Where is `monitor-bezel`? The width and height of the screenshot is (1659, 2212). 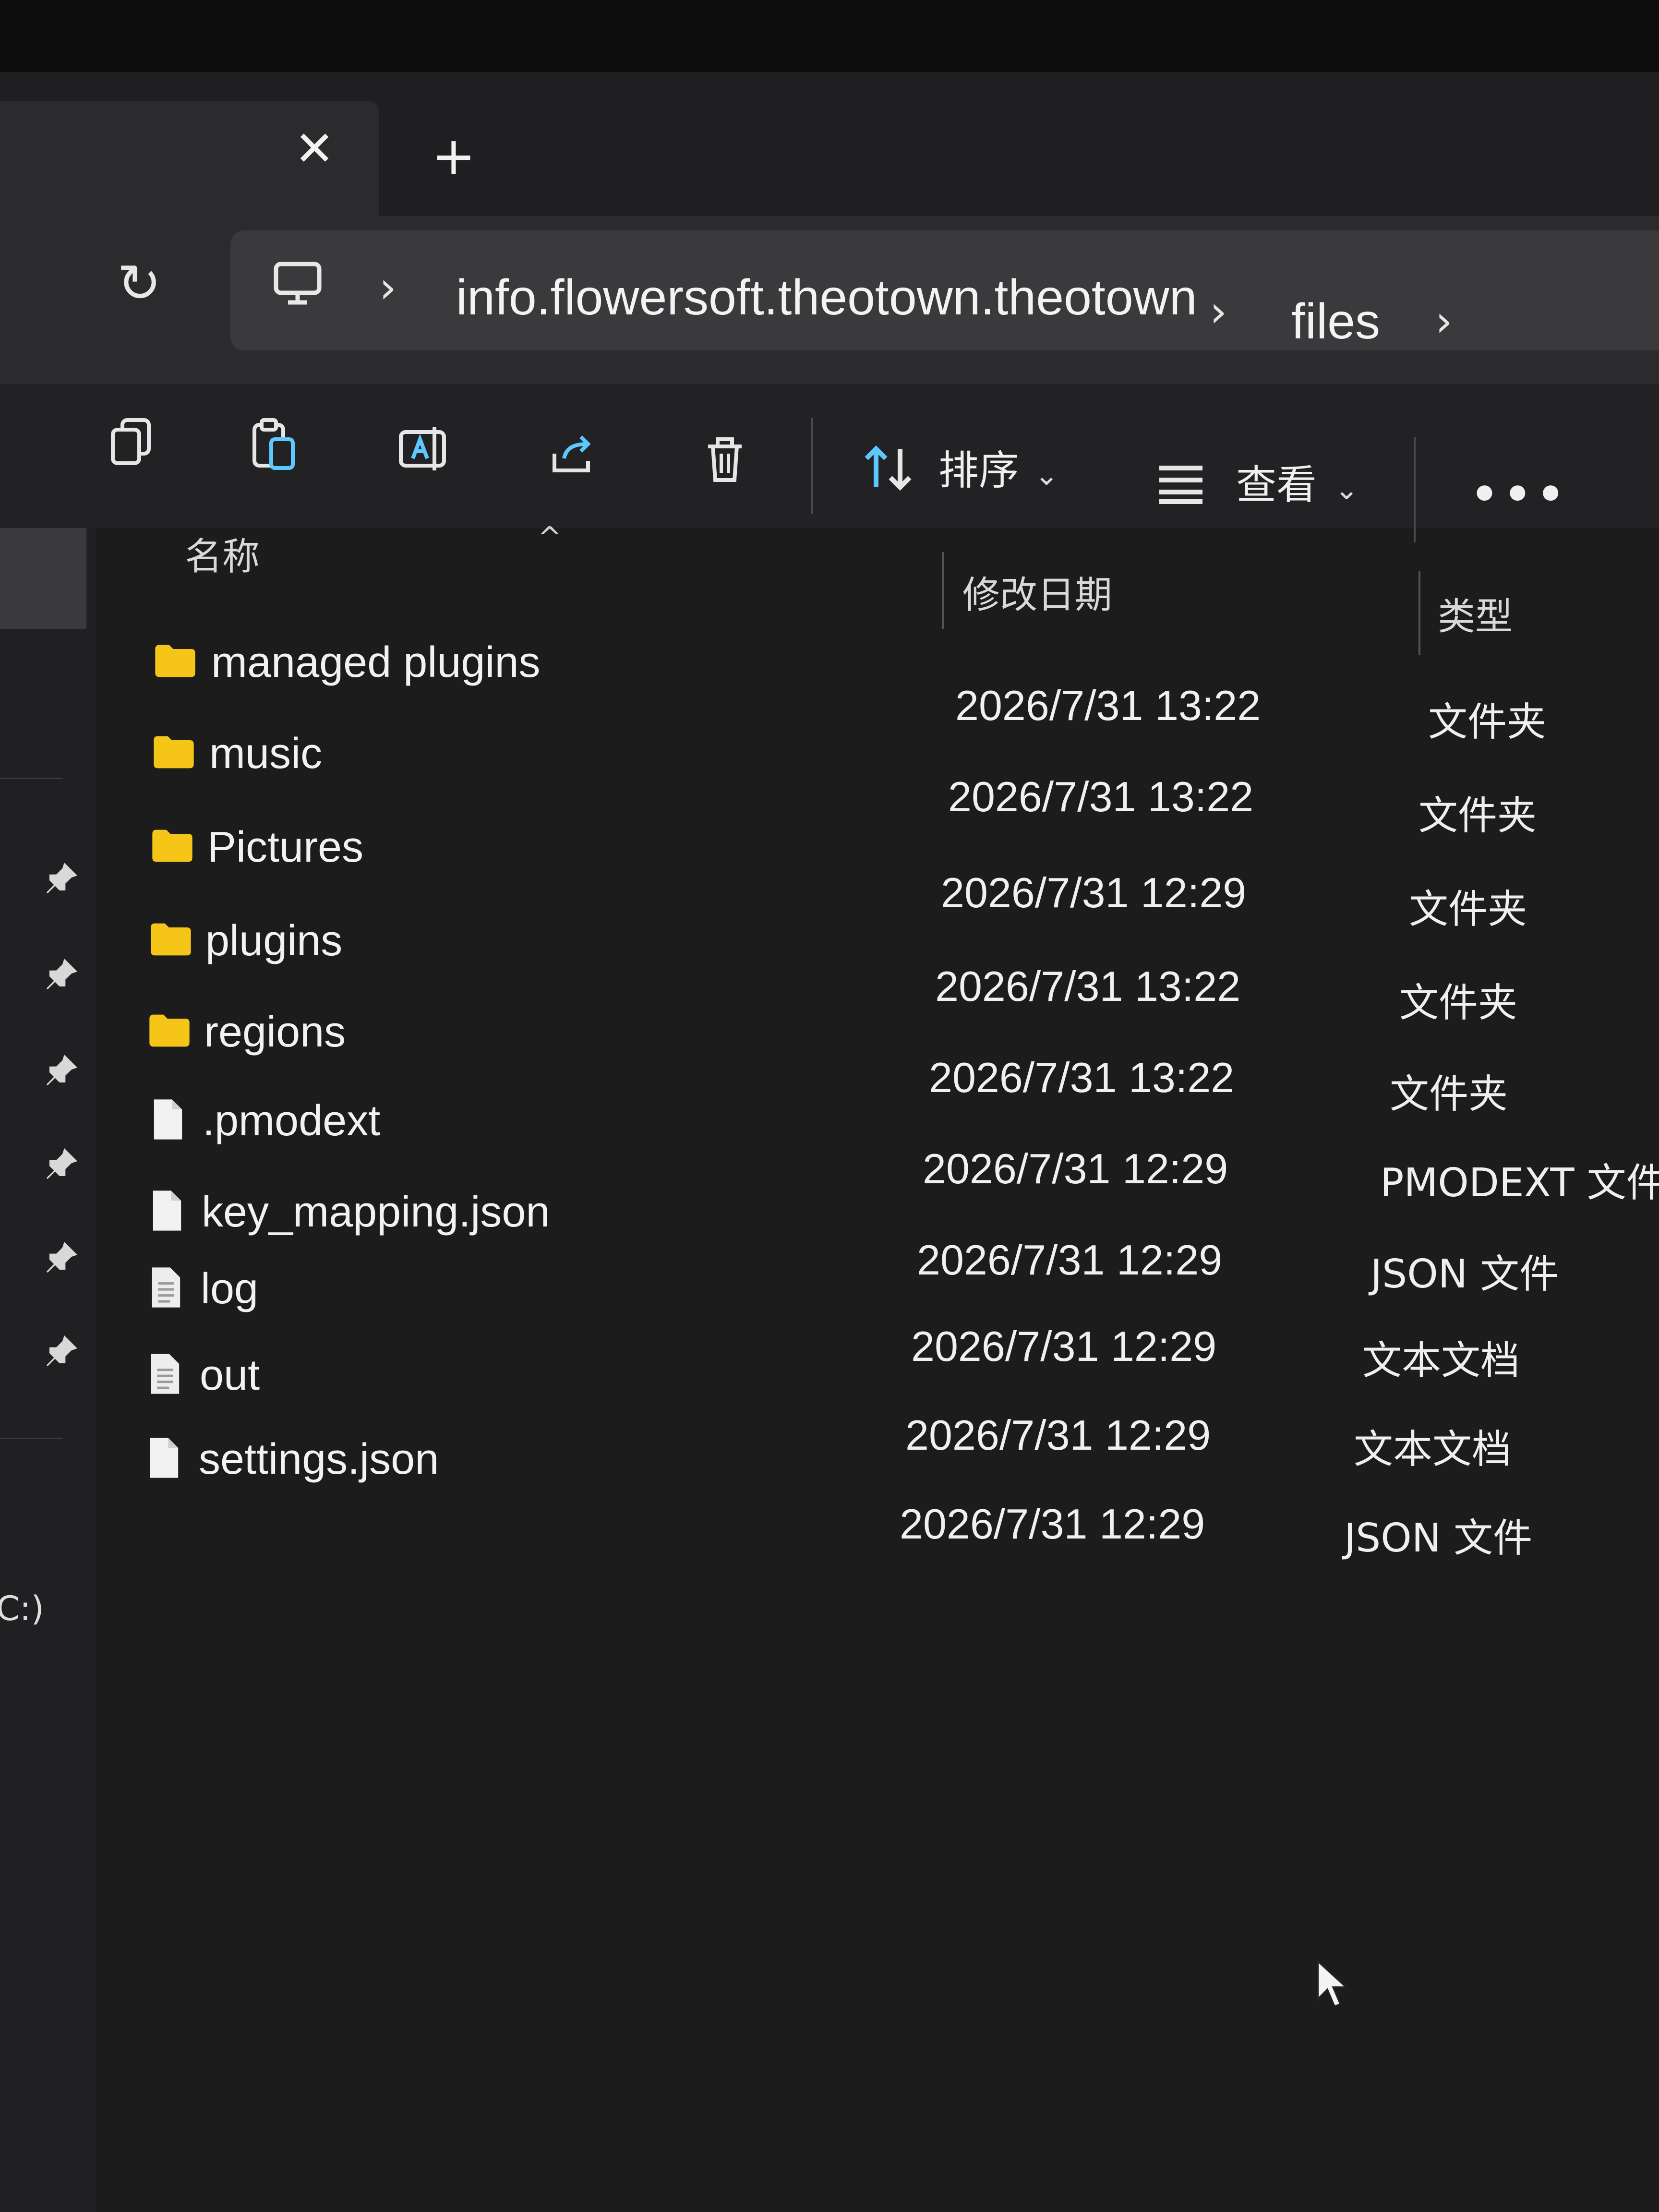 monitor-bezel is located at coordinates (829, 36).